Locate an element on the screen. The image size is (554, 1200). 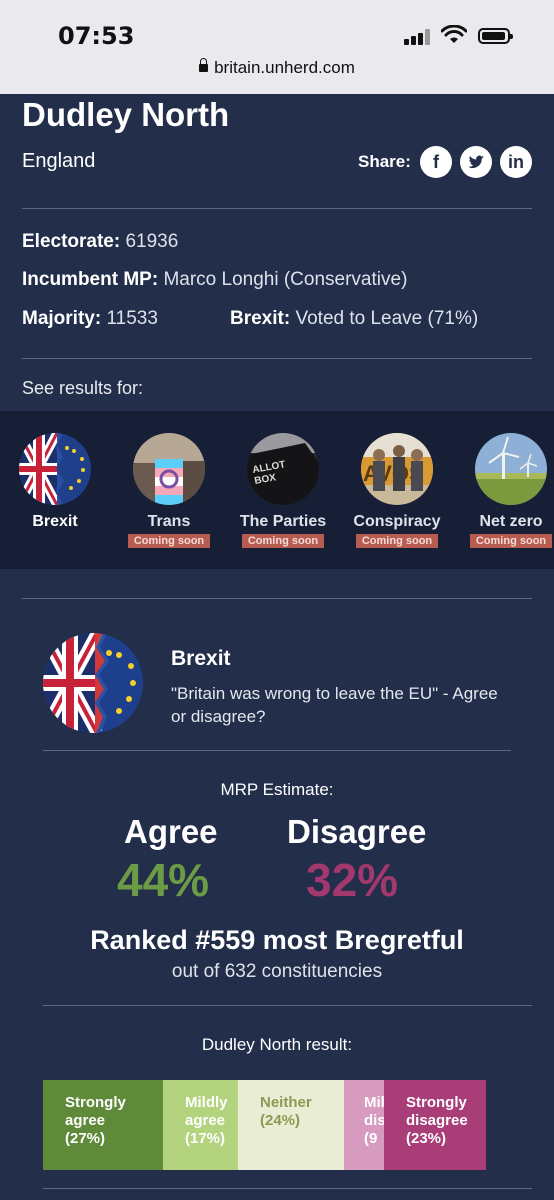
brexit-row: Brexit: Voted to Leave (71%) is located at coordinates (354, 319).